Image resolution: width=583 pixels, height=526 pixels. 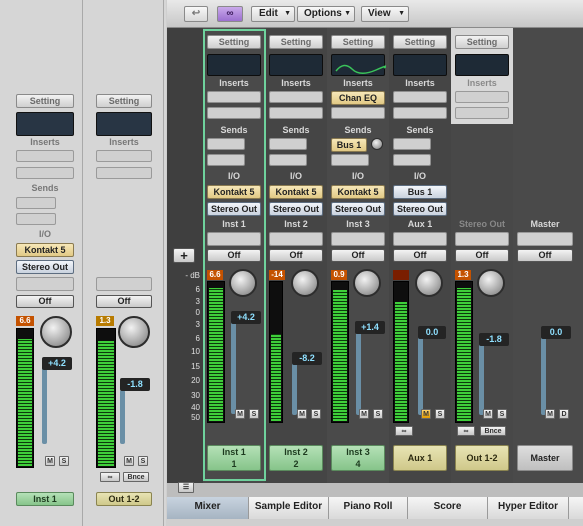 What do you see at coordinates (420, 192) in the screenshot?
I see `input-slot: Bus 1` at bounding box center [420, 192].